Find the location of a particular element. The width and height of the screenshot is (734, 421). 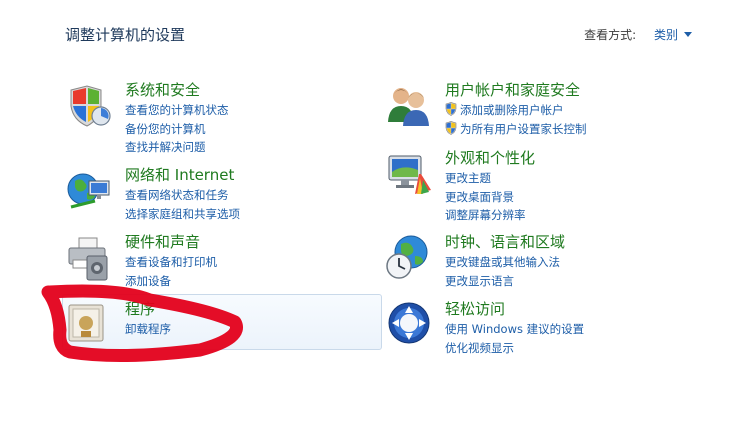

link-change-desktop-background: 更改桌面背景 is located at coordinates (485, 197).